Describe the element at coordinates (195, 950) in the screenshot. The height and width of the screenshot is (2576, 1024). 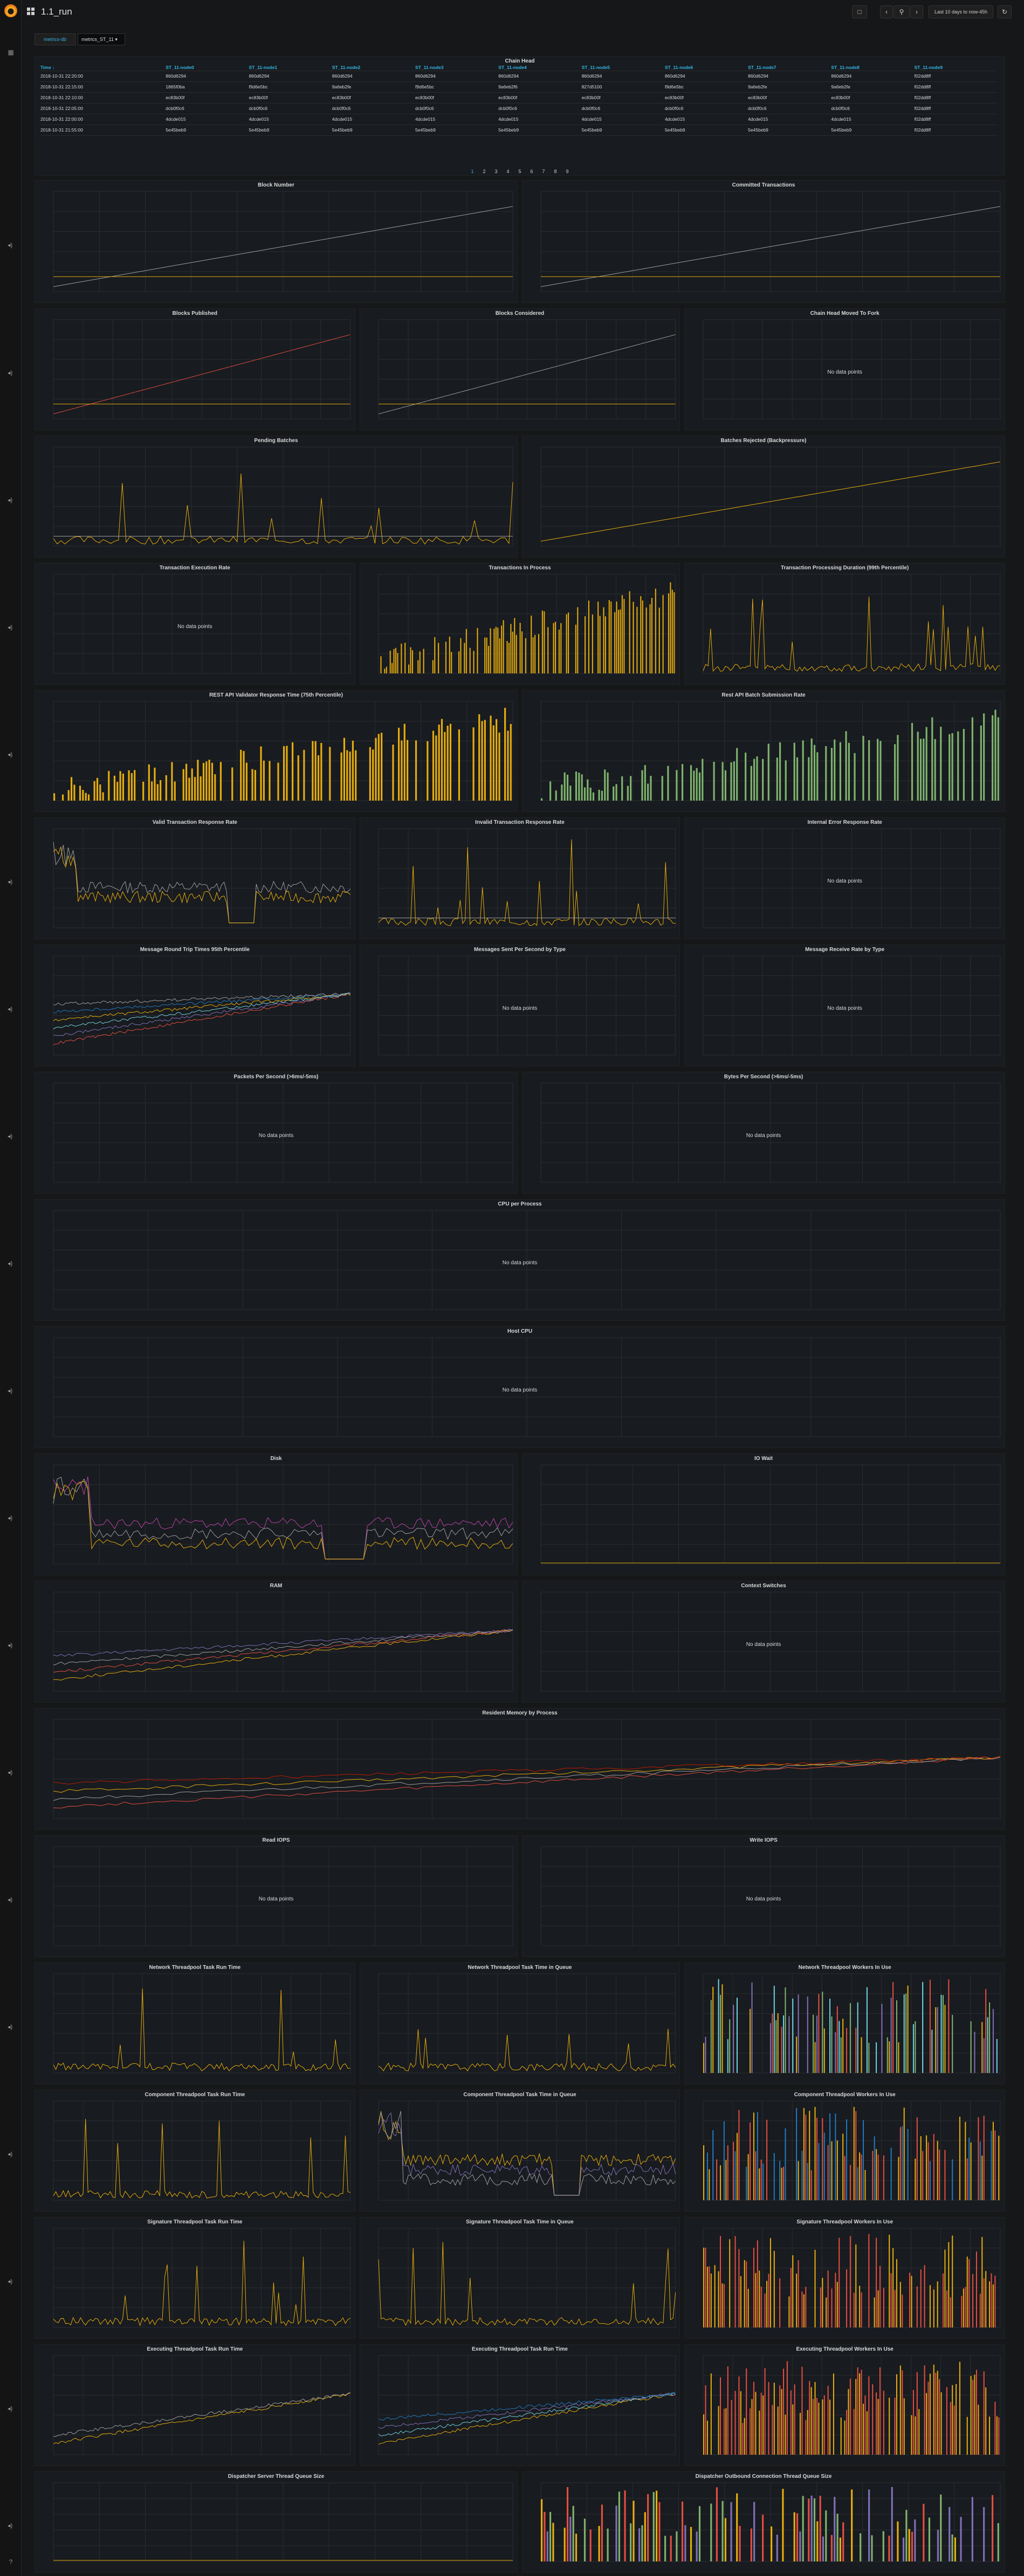
I see `panel-title: Message Round Trip Times 95th Percentile` at that location.